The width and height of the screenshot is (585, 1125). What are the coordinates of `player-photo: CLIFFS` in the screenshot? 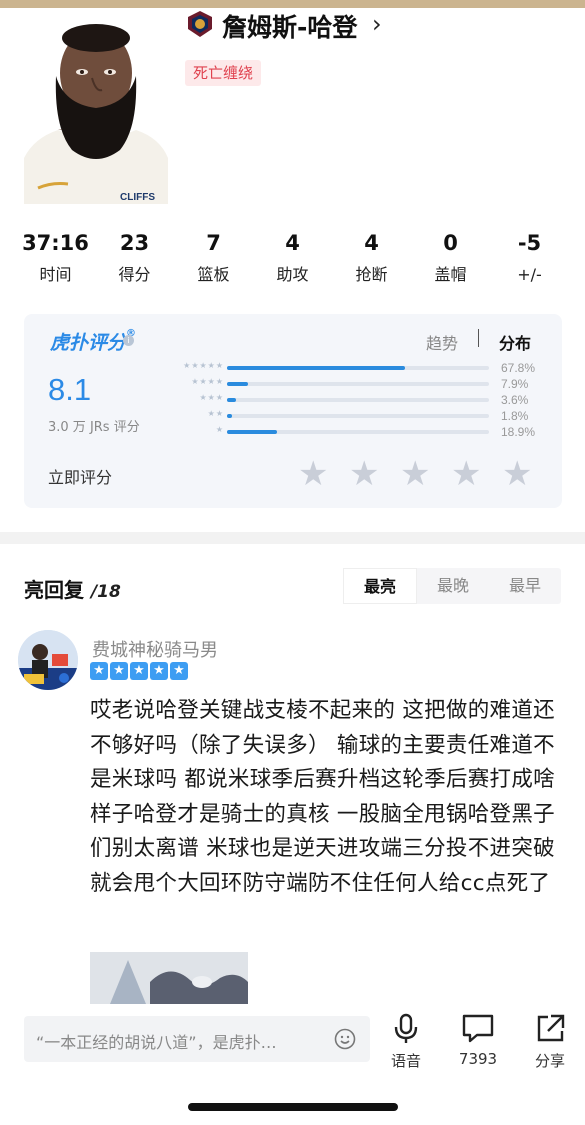 It's located at (96, 111).